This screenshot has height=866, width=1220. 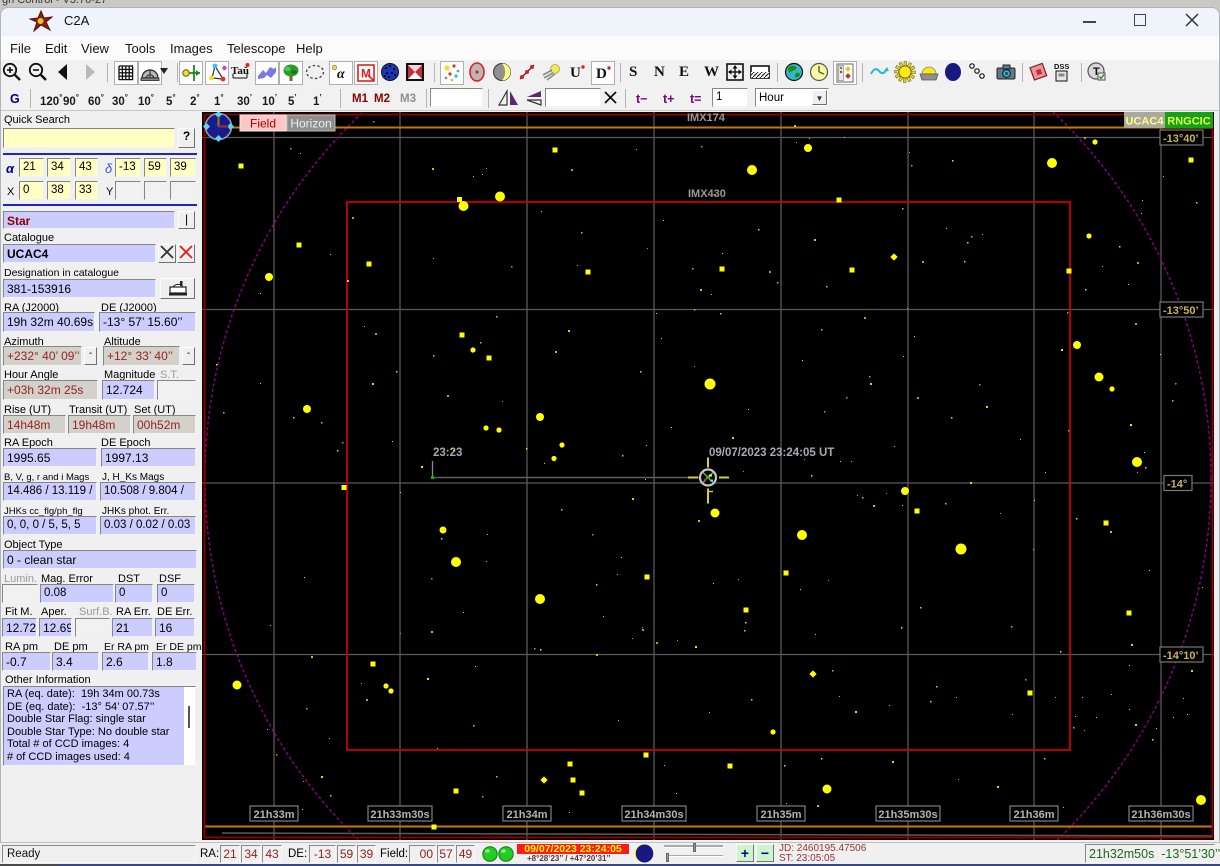 What do you see at coordinates (274, 815) in the screenshot?
I see `svg-text: 21h33m` at bounding box center [274, 815].